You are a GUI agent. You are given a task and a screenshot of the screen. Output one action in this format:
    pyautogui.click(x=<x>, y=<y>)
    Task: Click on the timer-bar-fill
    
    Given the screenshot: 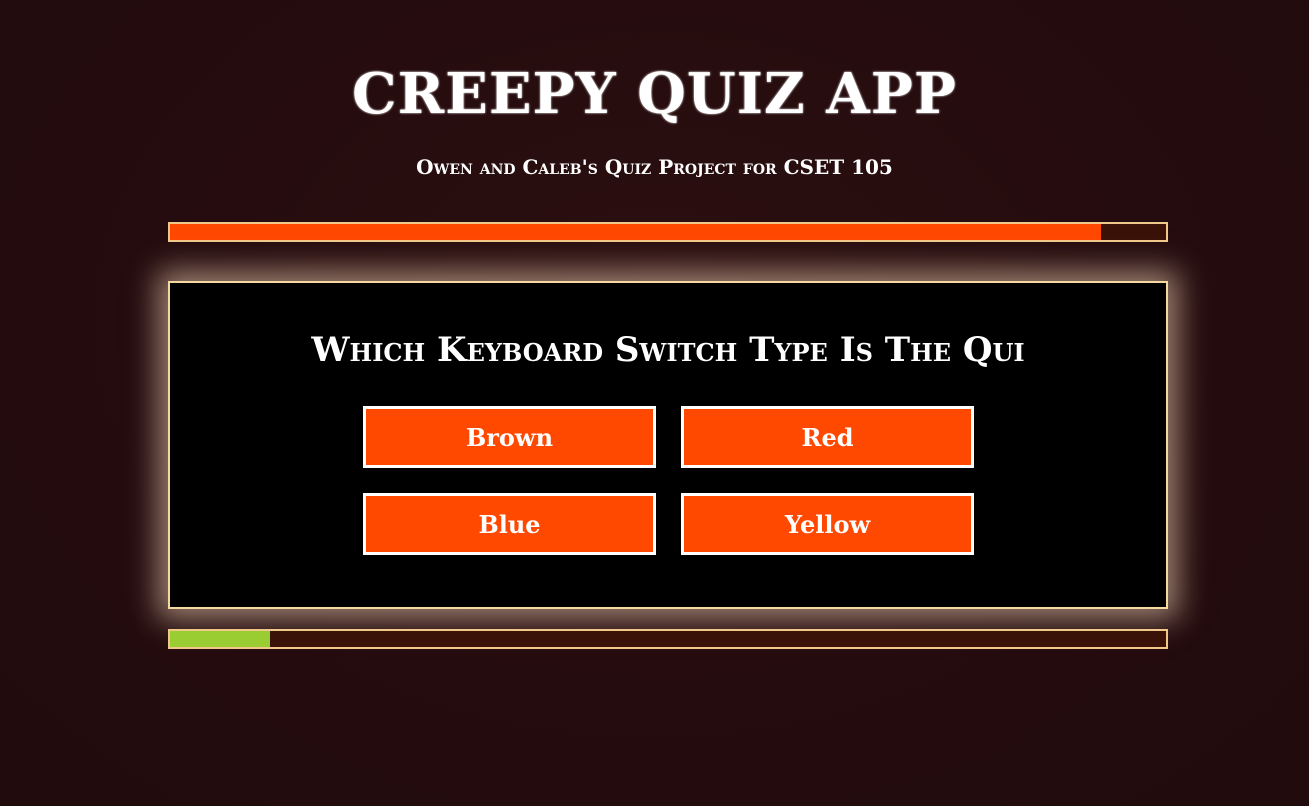 What is the action you would take?
    pyautogui.click(x=636, y=232)
    